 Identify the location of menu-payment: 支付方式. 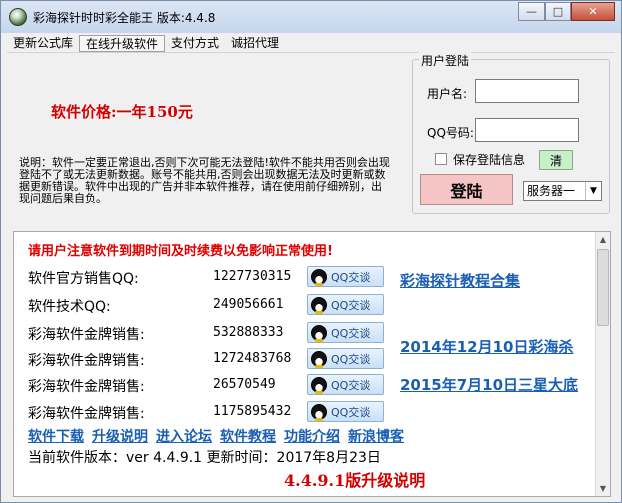
(195, 43).